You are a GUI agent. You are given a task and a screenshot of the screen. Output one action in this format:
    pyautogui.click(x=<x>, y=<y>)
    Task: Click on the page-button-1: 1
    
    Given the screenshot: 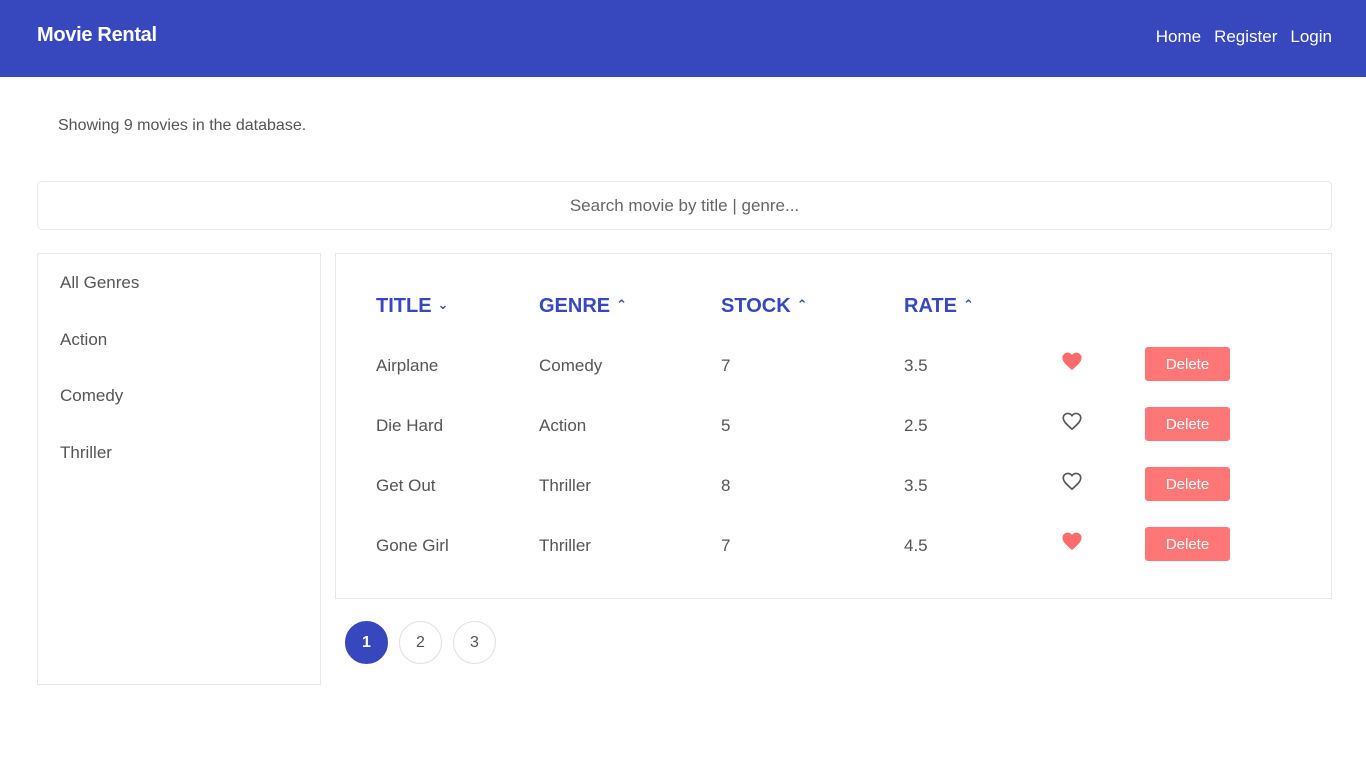 What is the action you would take?
    pyautogui.click(x=366, y=642)
    